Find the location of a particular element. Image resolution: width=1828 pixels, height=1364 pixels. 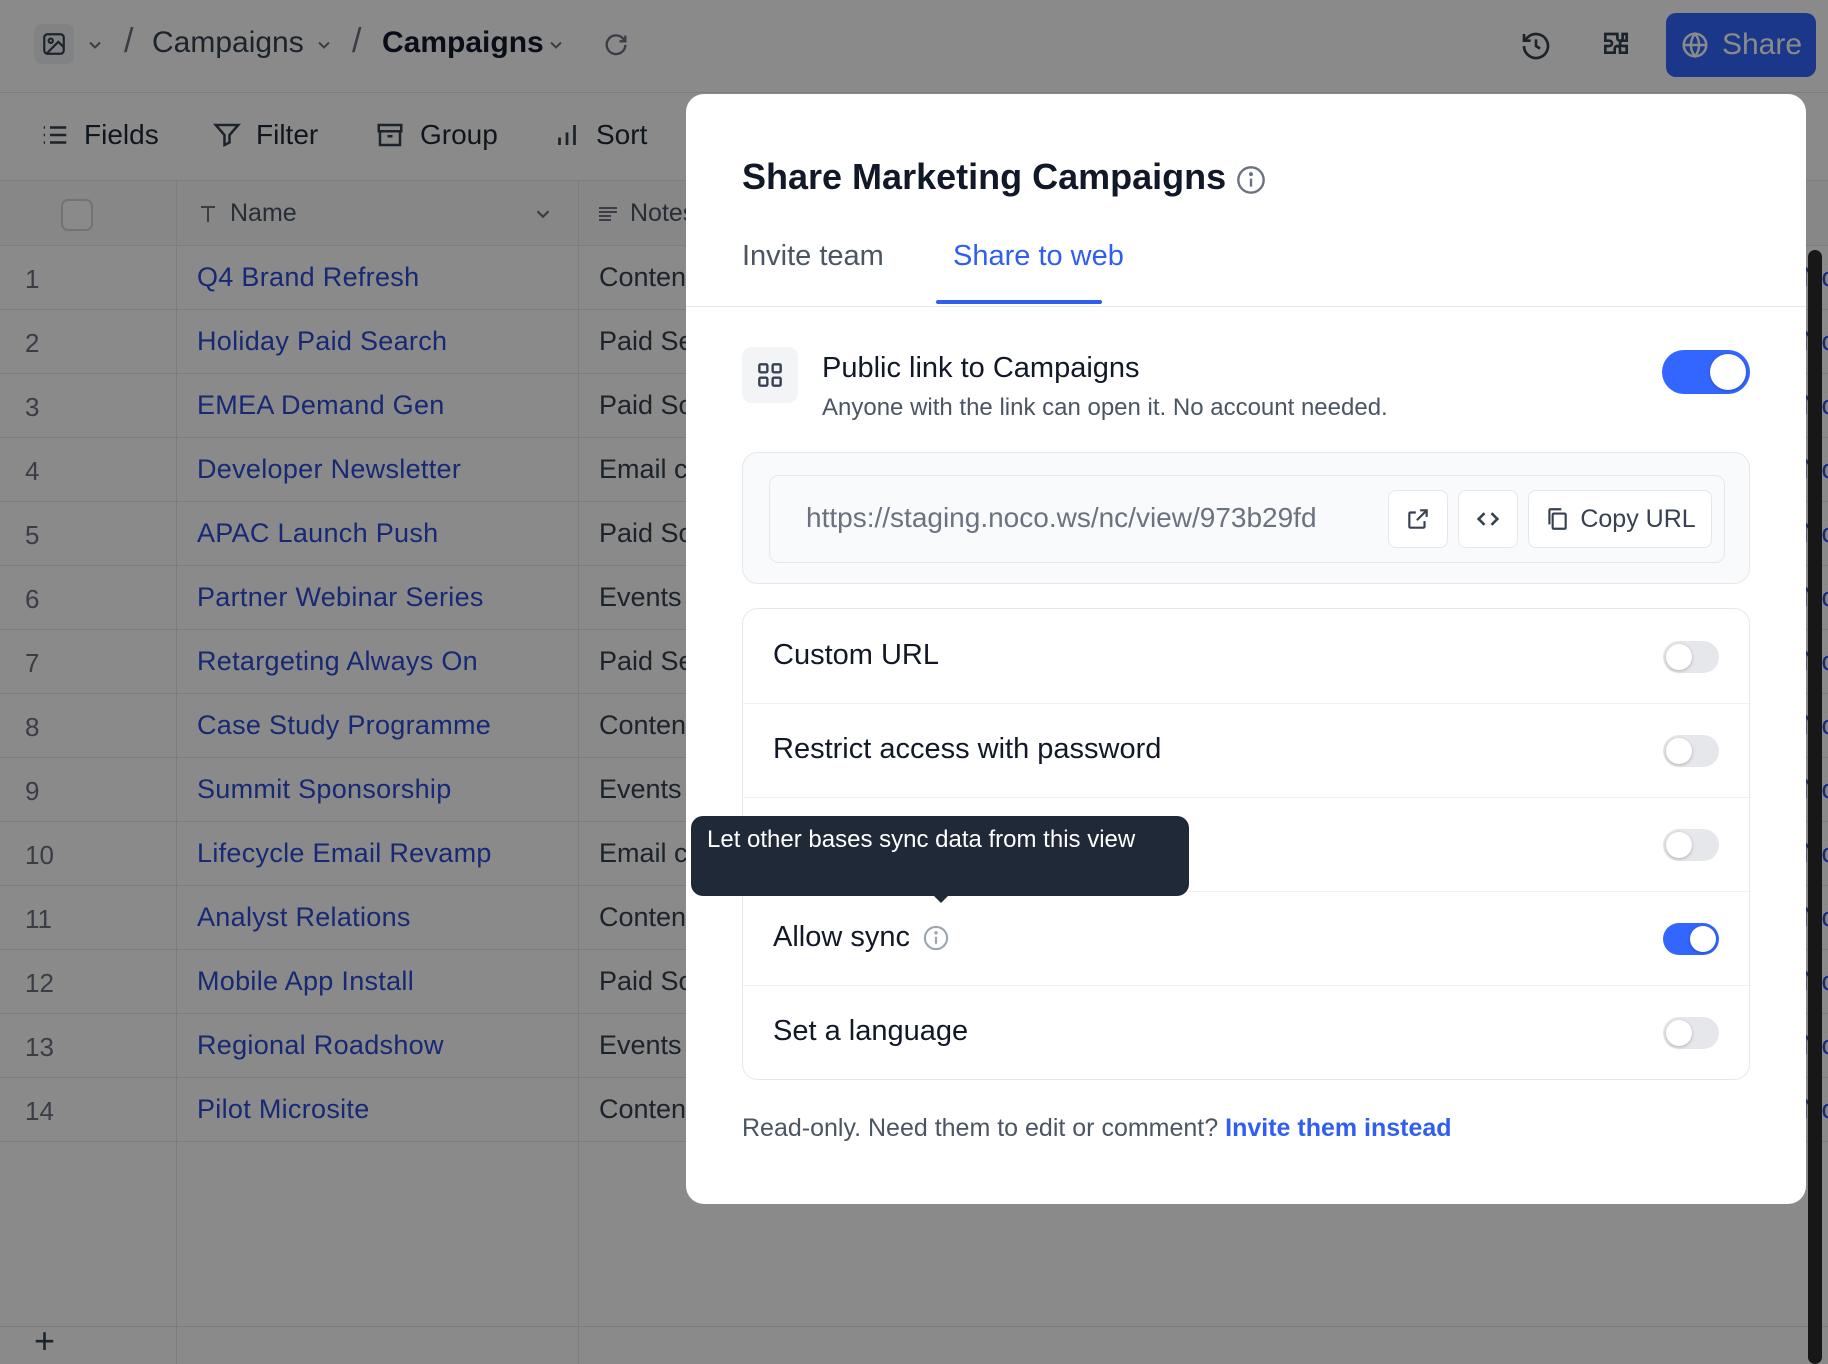

tooltip-arrow is located at coordinates (941, 898).